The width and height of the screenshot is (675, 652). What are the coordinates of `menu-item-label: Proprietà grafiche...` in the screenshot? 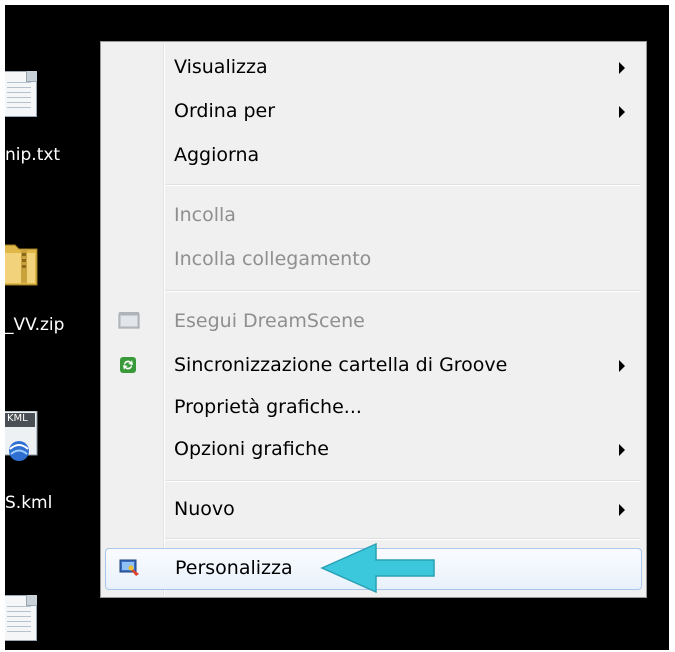 It's located at (268, 407).